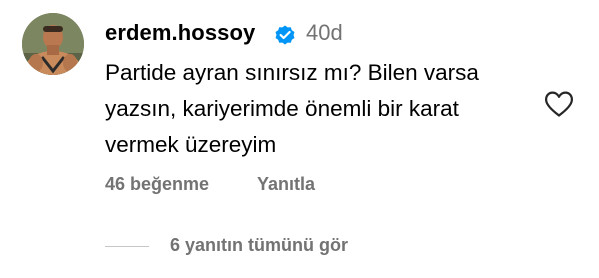 This screenshot has width=599, height=278. Describe the element at coordinates (127, 246) in the screenshot. I see `divider-line` at that location.